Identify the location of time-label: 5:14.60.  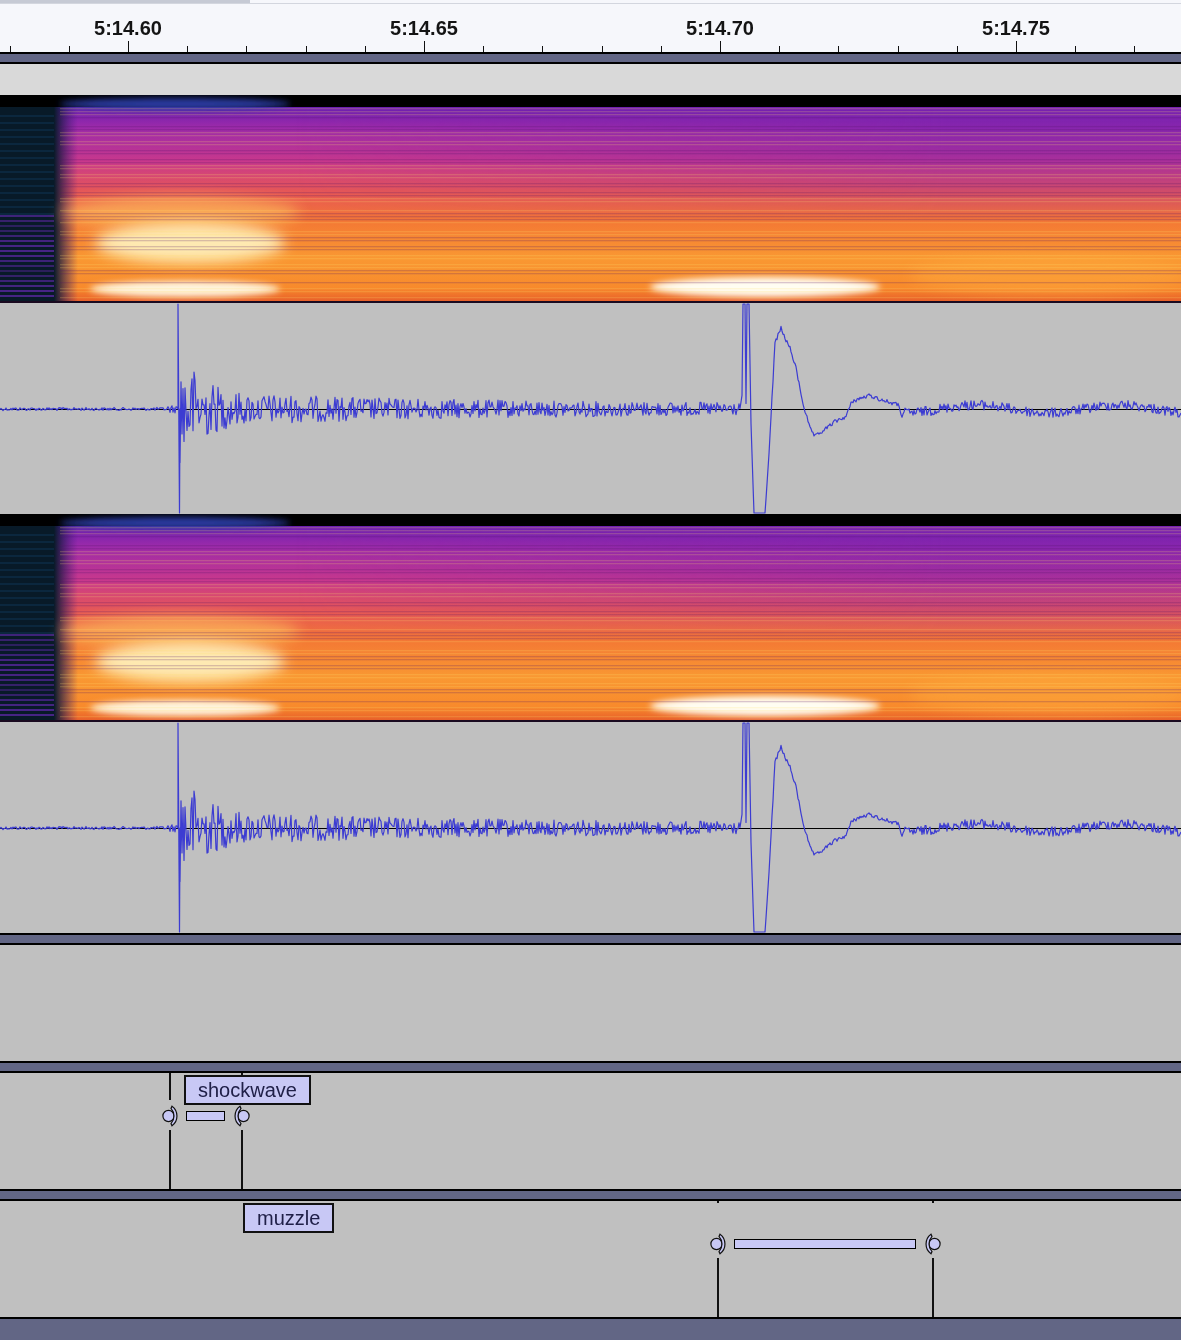
(128, 28).